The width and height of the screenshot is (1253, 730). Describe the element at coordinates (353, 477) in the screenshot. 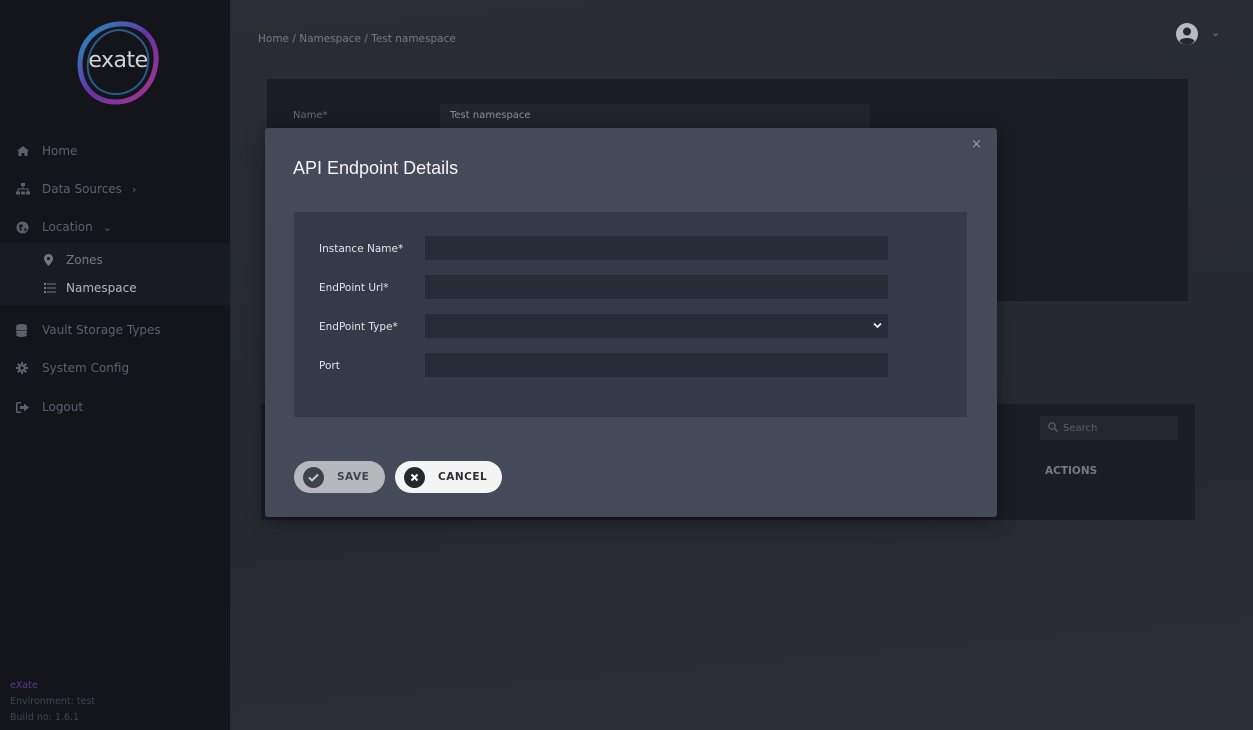

I see `save-button-label: SAVE` at that location.